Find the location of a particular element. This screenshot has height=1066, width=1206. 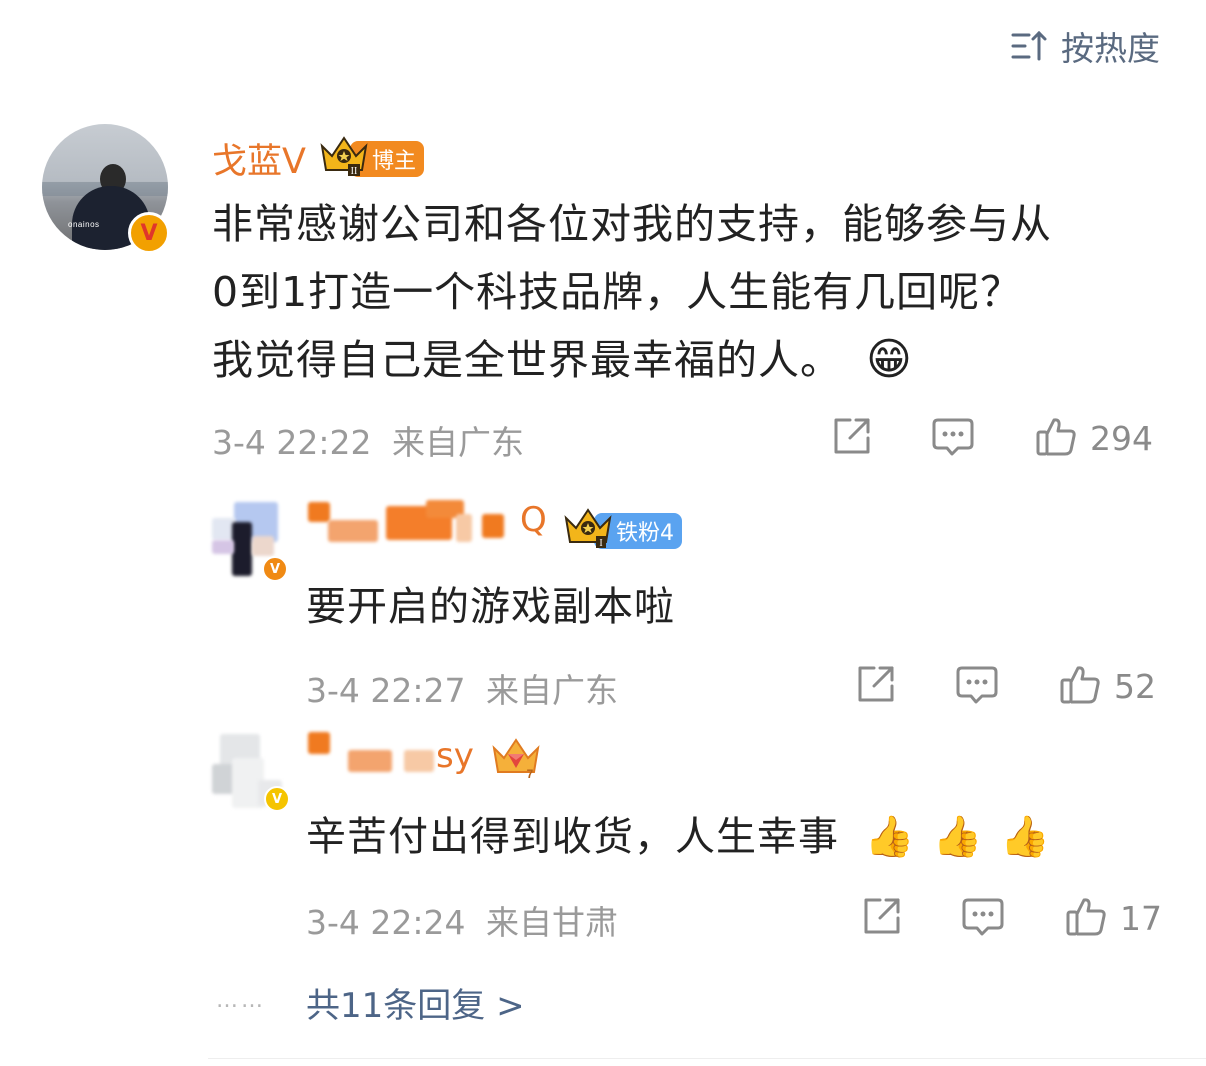

sort-by-hot-button: 按热度 is located at coordinates (1085, 46).